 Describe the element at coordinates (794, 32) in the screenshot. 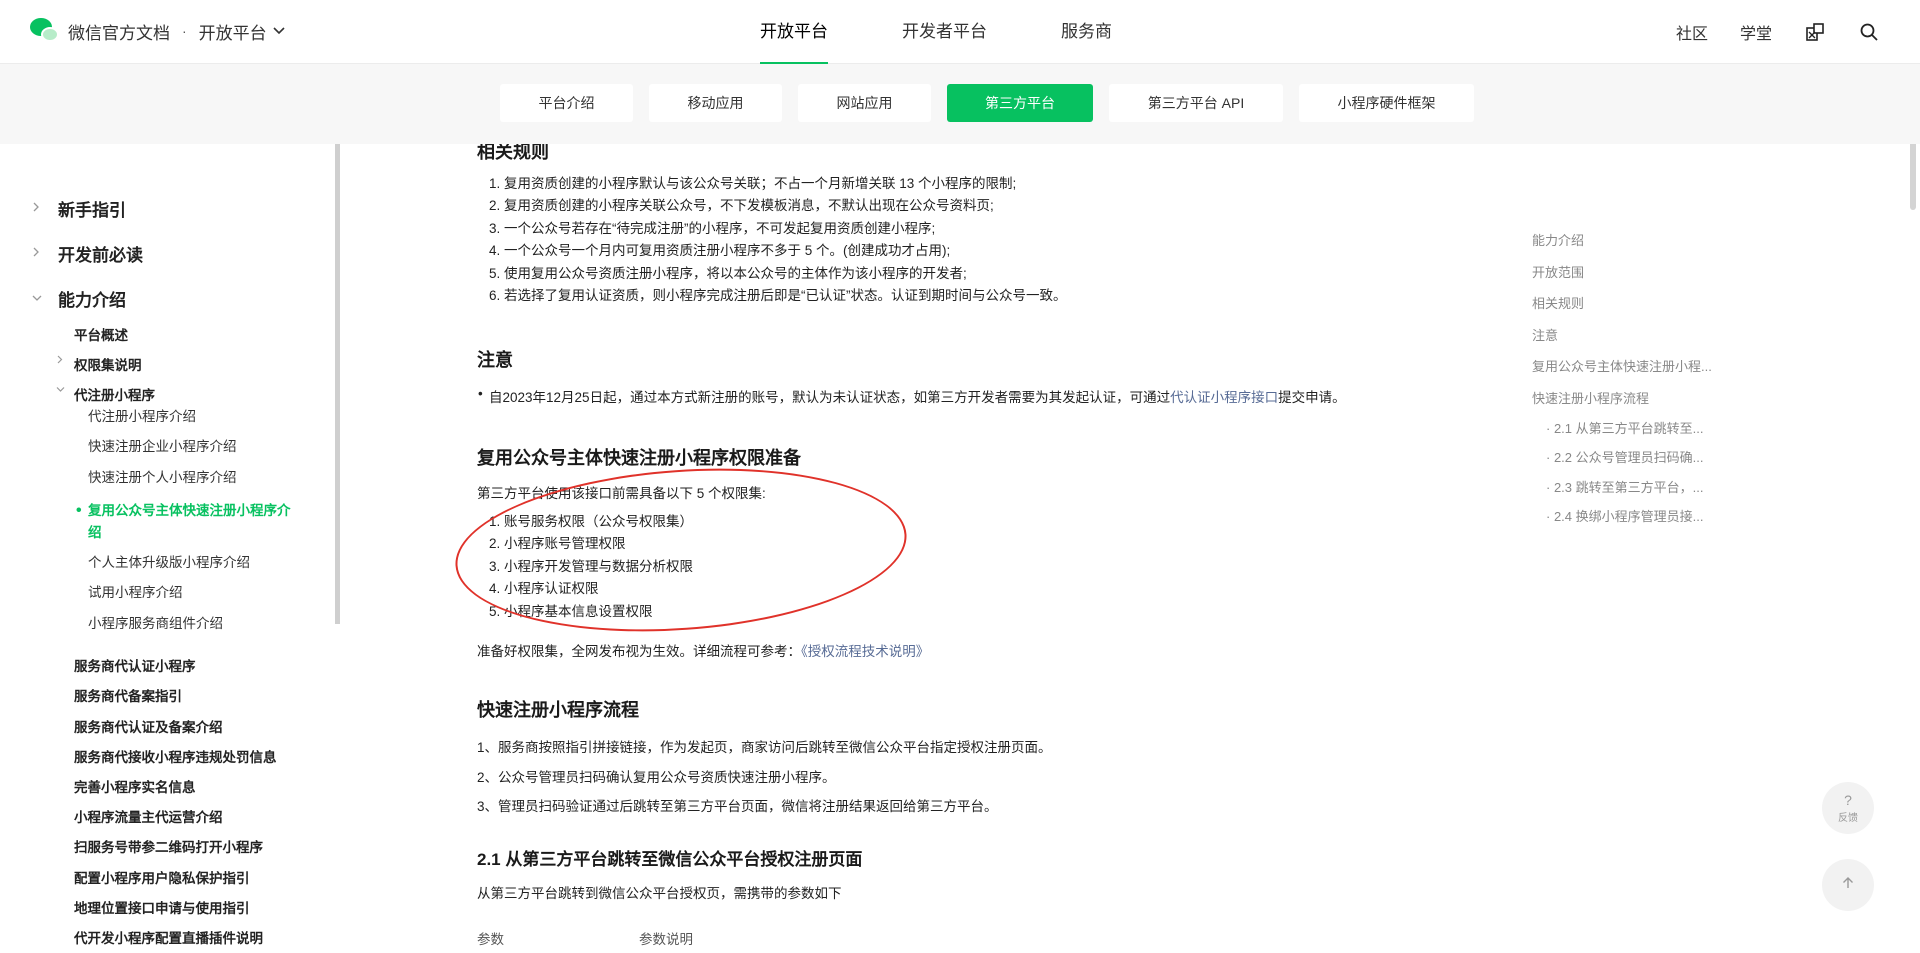

I see `nav-open-platform: 开放平台` at that location.